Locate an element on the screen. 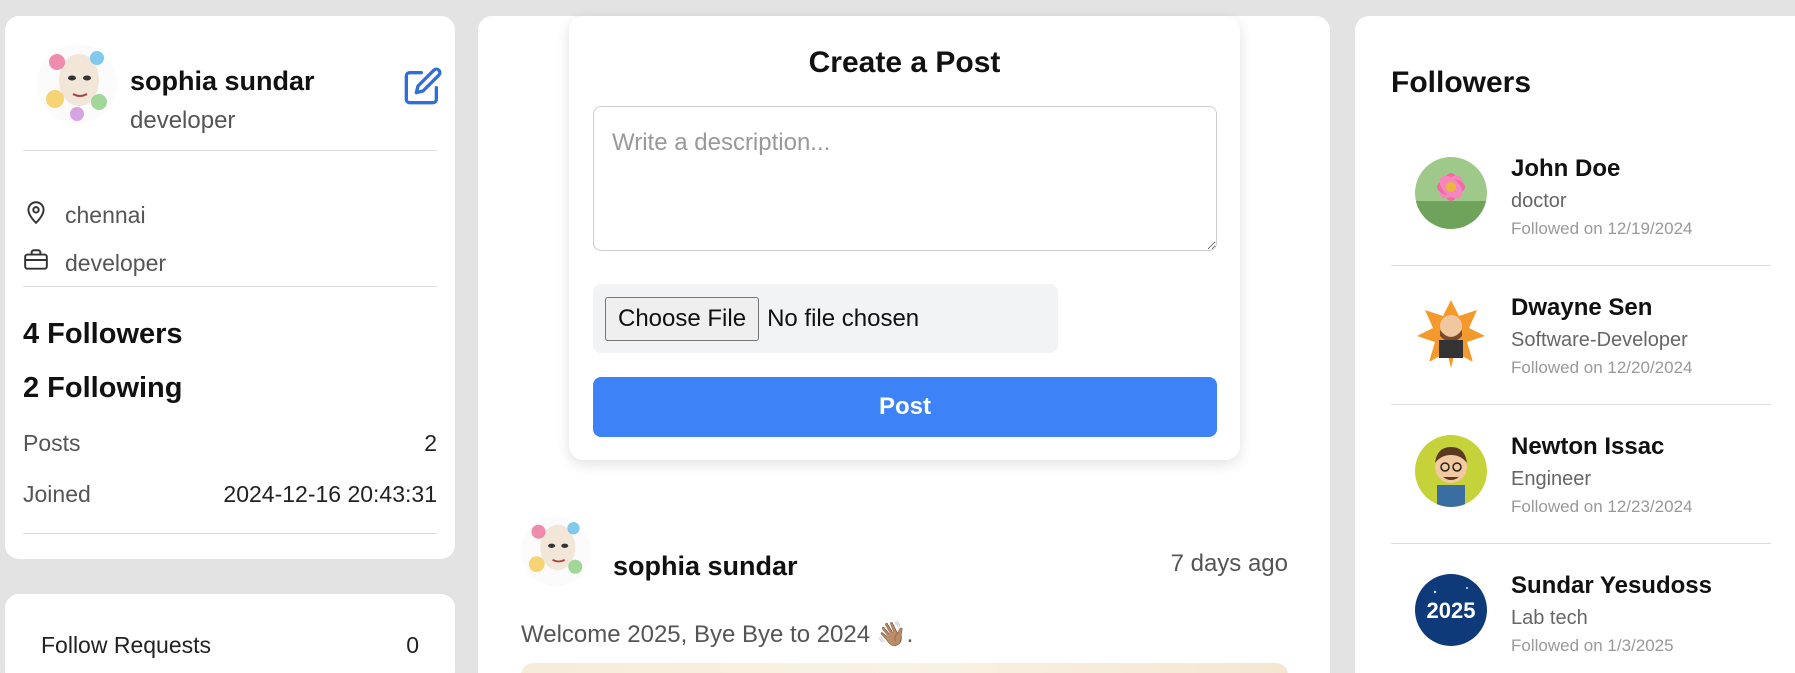  location-text: chennai is located at coordinates (105, 214).